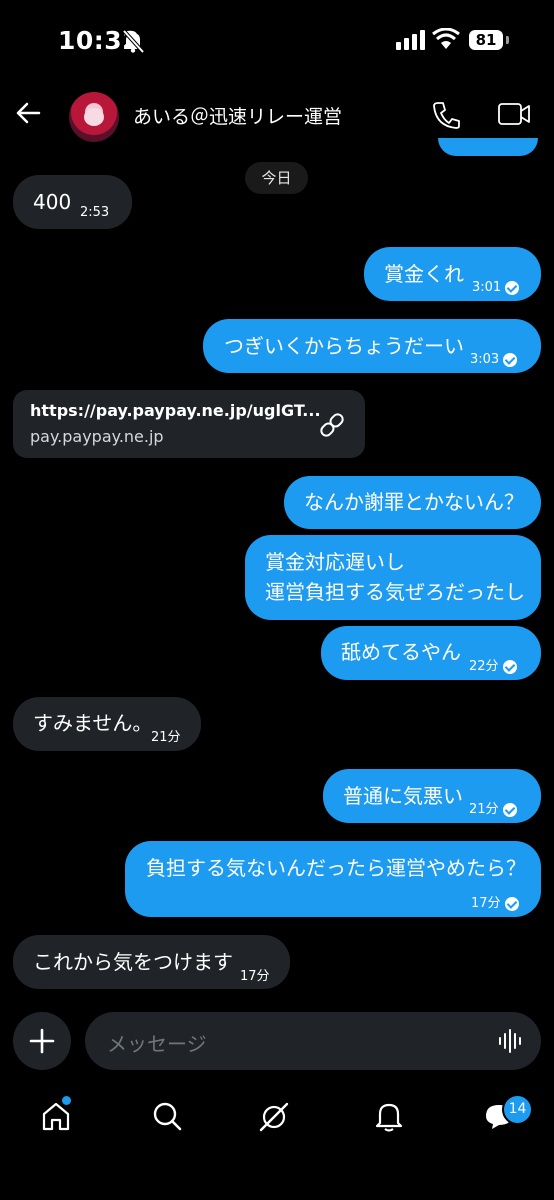  Describe the element at coordinates (389, 1116) in the screenshot. I see `notifications-icon` at that location.